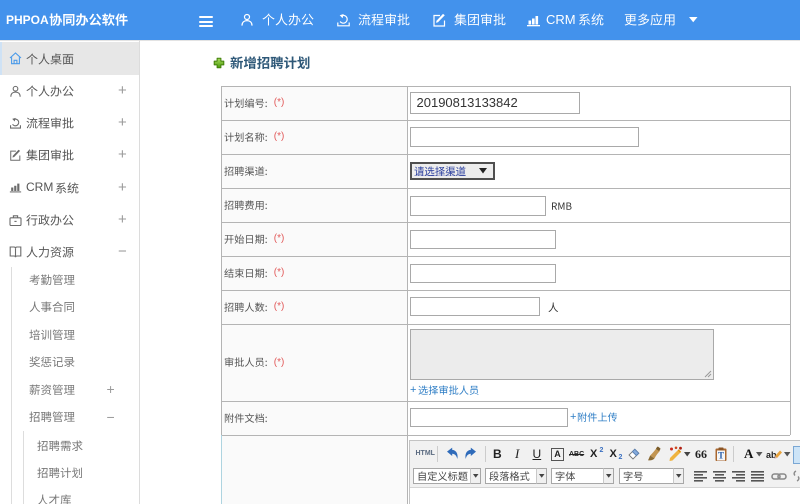  Describe the element at coordinates (721, 456) in the screenshot. I see `svg-text: T` at that location.